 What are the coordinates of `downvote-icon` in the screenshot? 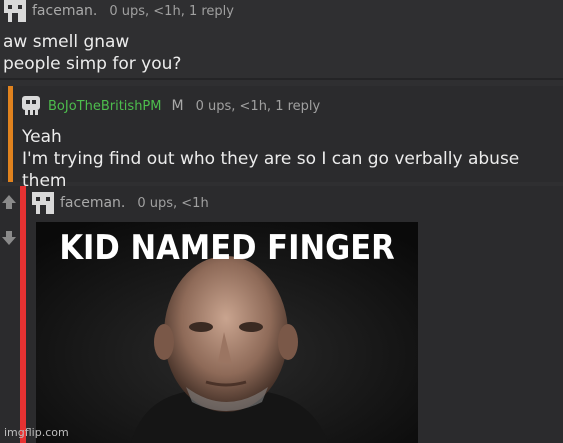 It's located at (9, 238).